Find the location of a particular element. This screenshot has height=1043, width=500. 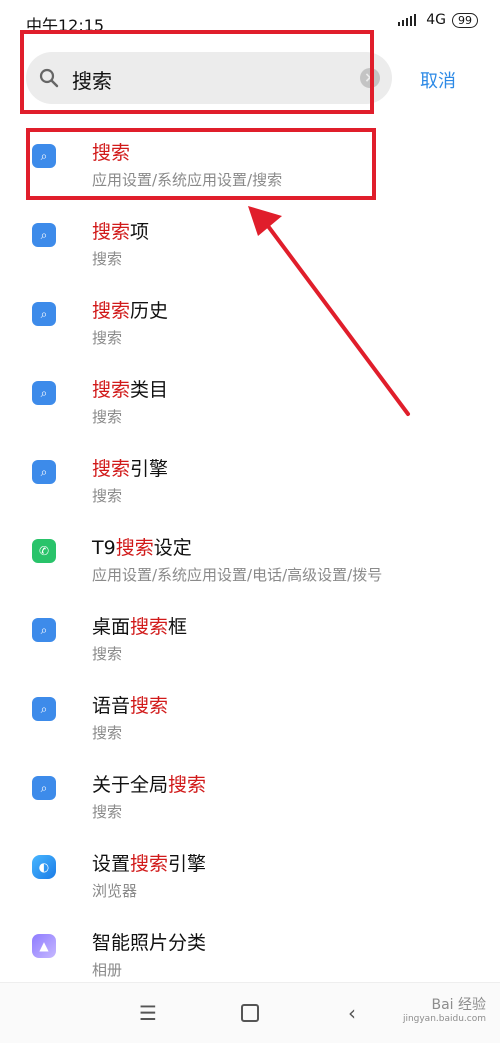

watermark-line2: jingyan.baidu.com is located at coordinates (444, 1019).